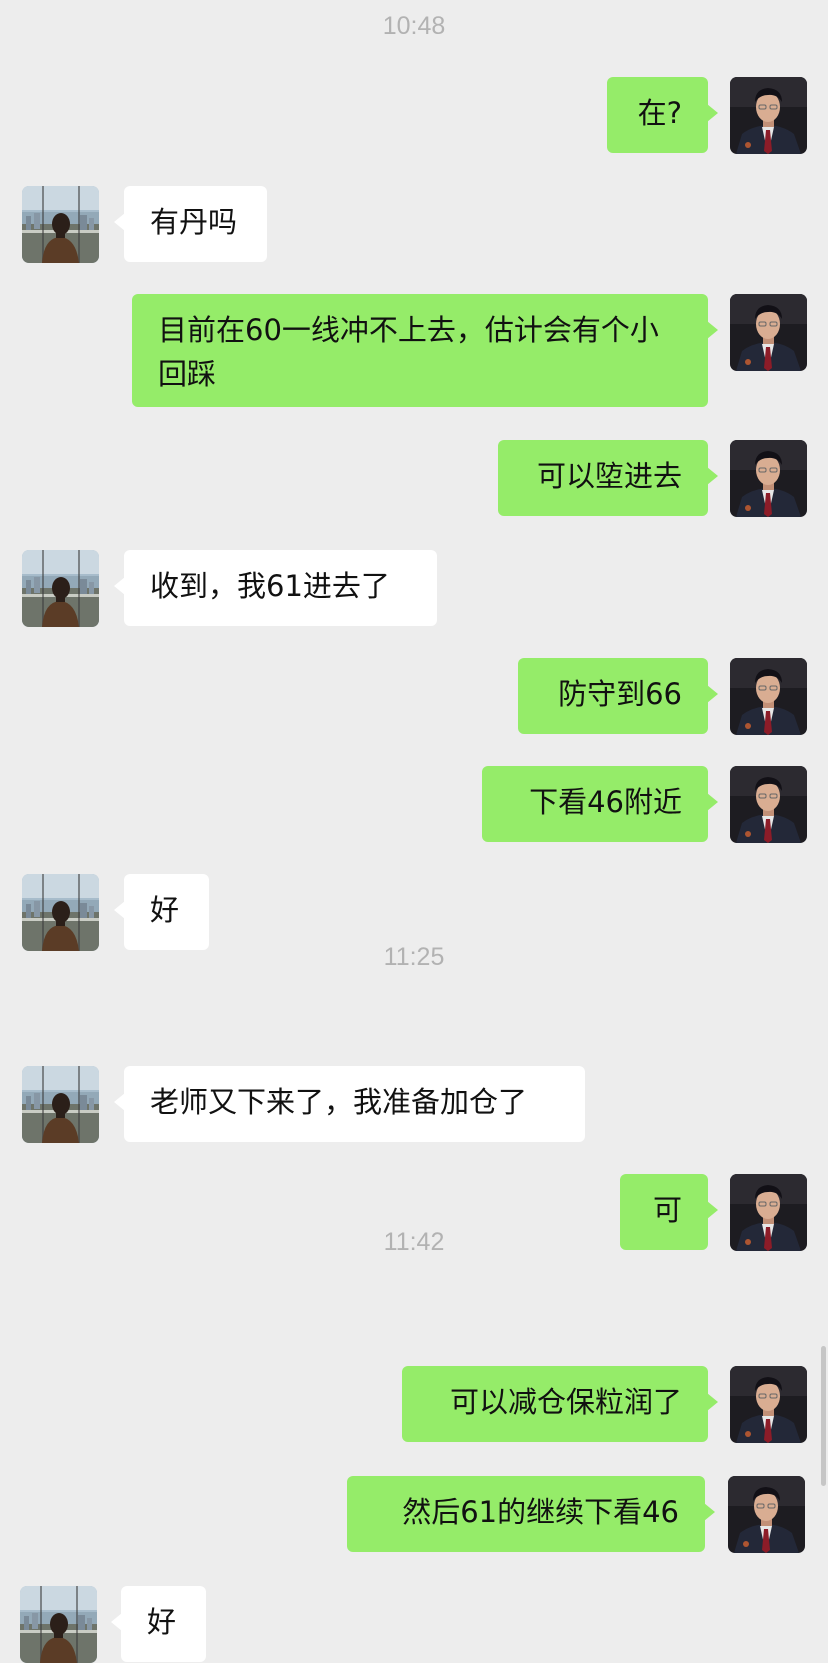 This screenshot has width=828, height=1663. What do you see at coordinates (270, 586) in the screenshot?
I see `message-text: 收到，我61进去了` at bounding box center [270, 586].